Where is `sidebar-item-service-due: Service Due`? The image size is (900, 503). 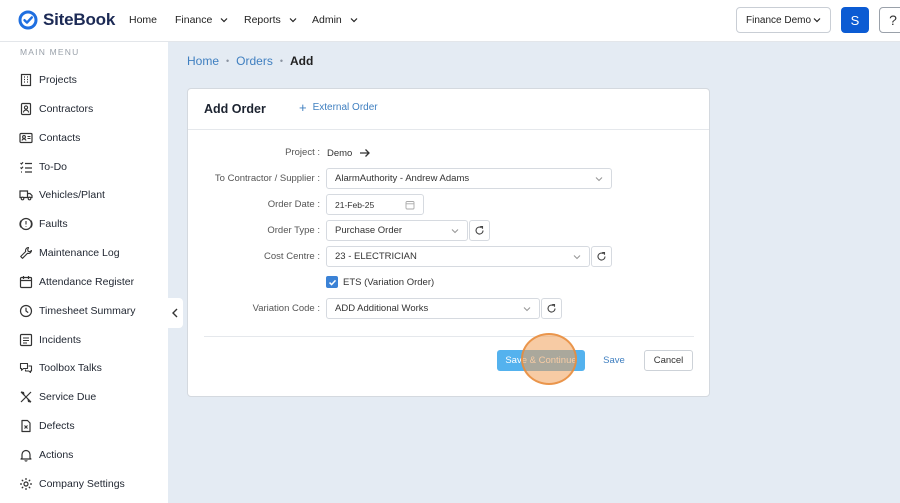
sidebar-item-service-due: Service Due is located at coordinates (57, 397).